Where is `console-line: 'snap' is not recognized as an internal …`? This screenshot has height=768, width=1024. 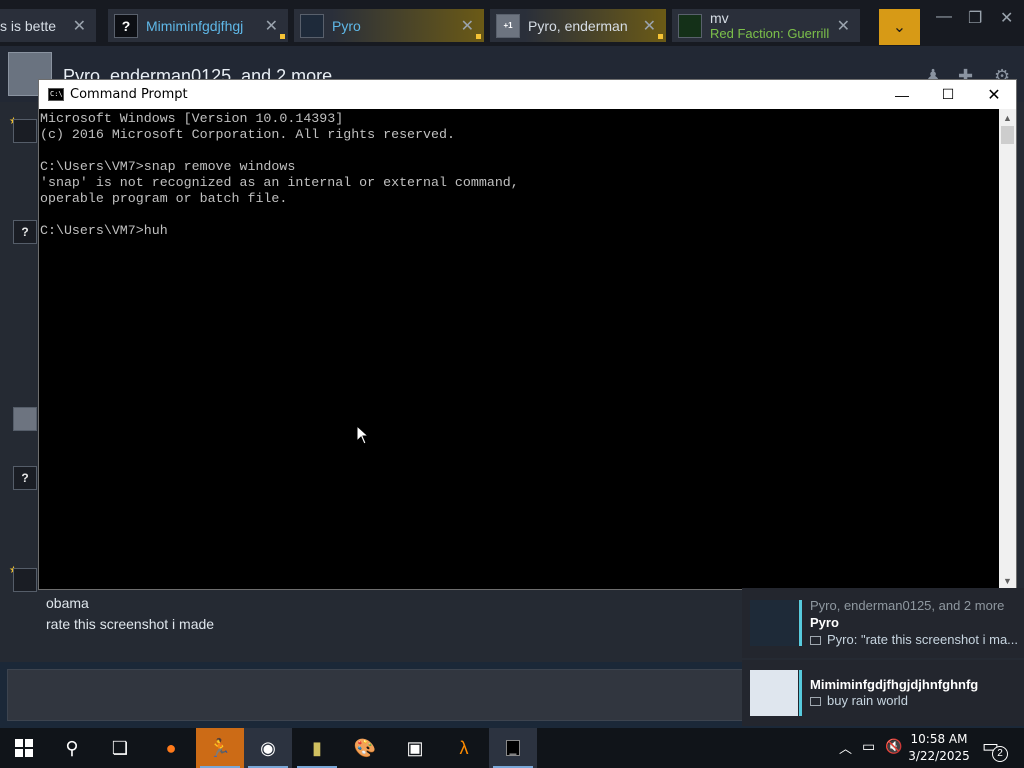
console-line: 'snap' is not recognized as an internal … is located at coordinates (279, 182).